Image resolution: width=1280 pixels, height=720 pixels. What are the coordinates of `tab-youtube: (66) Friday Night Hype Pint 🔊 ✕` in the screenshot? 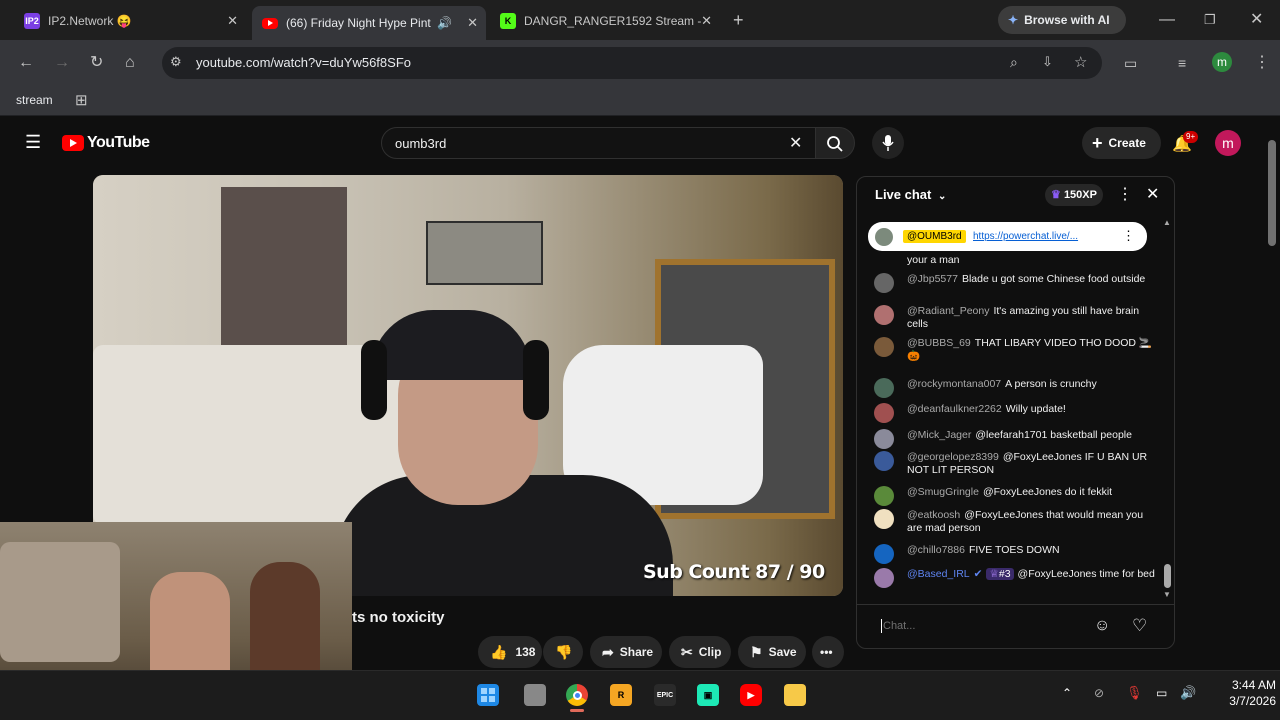 It's located at (369, 23).